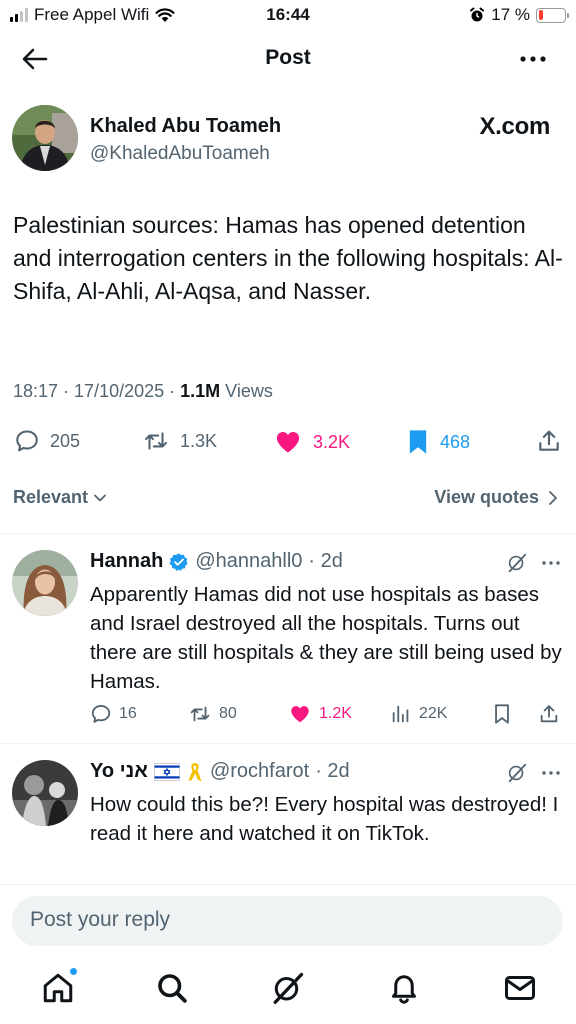  I want to click on verified-badge-icon, so click(179, 561).